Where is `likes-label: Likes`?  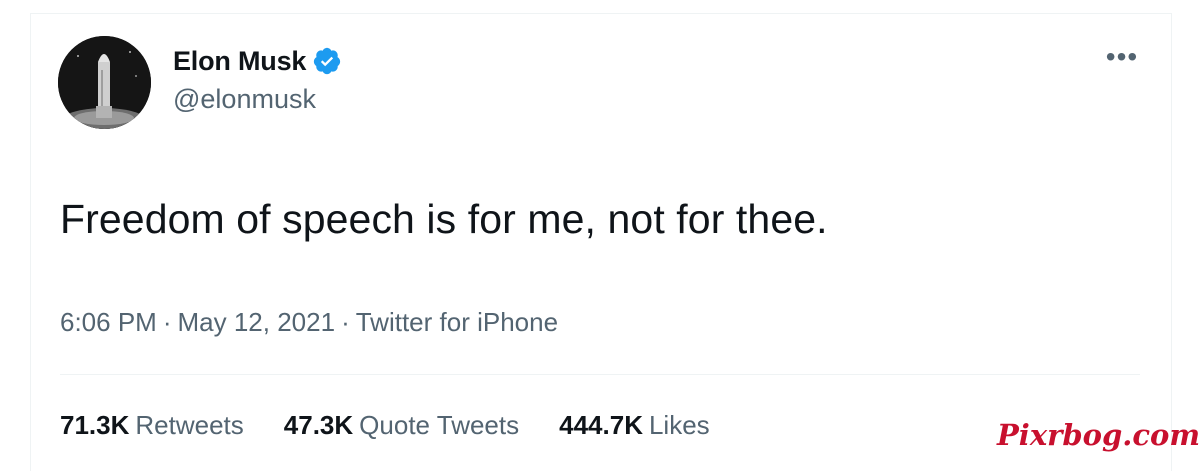 likes-label: Likes is located at coordinates (679, 425).